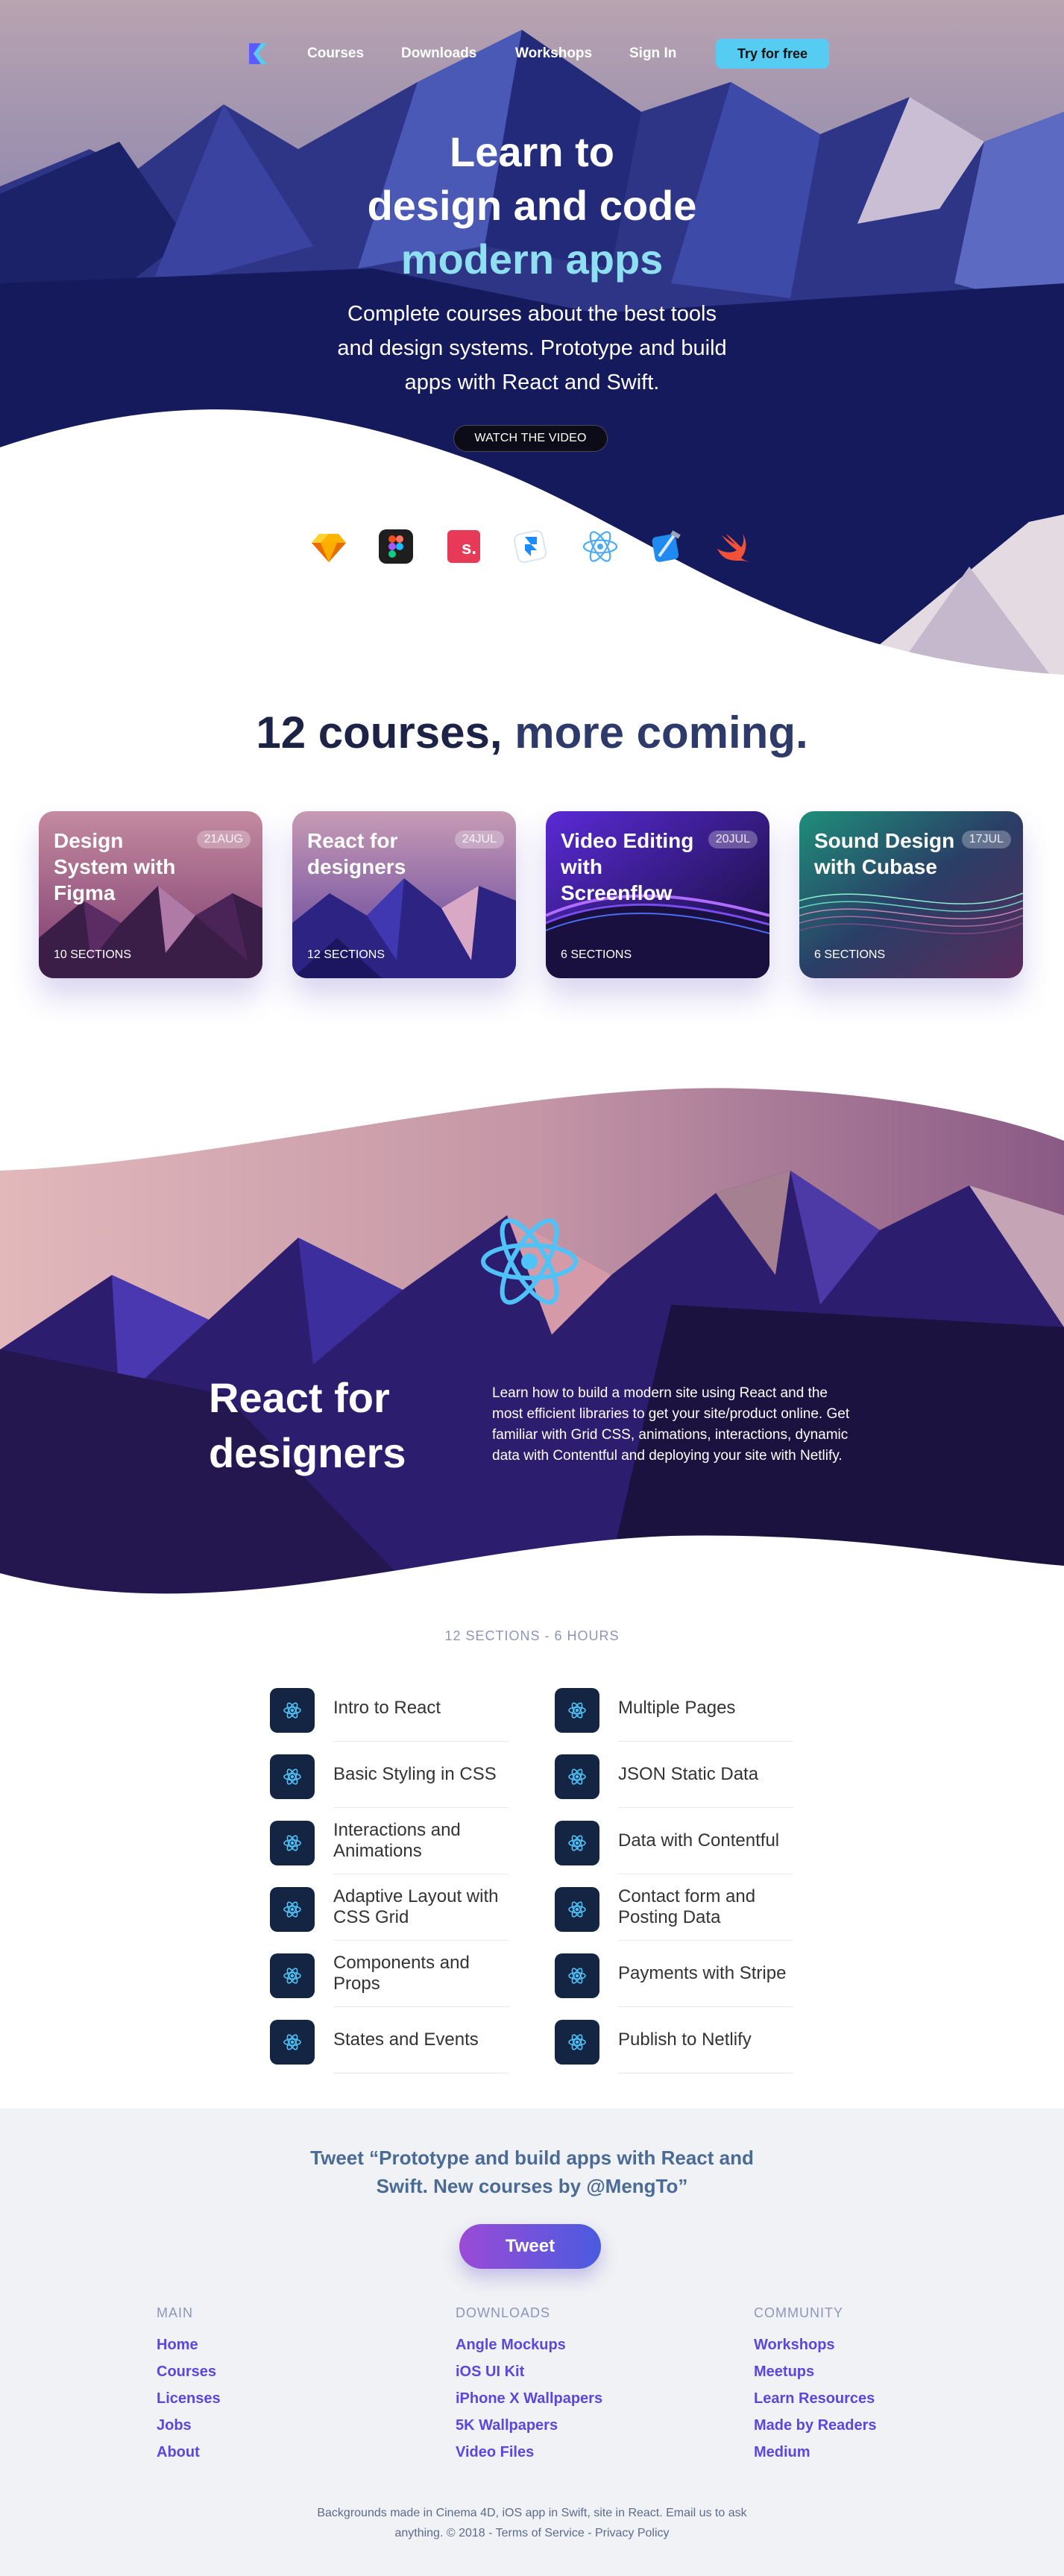  I want to click on section-label: Basic Styling in CSS, so click(421, 1775).